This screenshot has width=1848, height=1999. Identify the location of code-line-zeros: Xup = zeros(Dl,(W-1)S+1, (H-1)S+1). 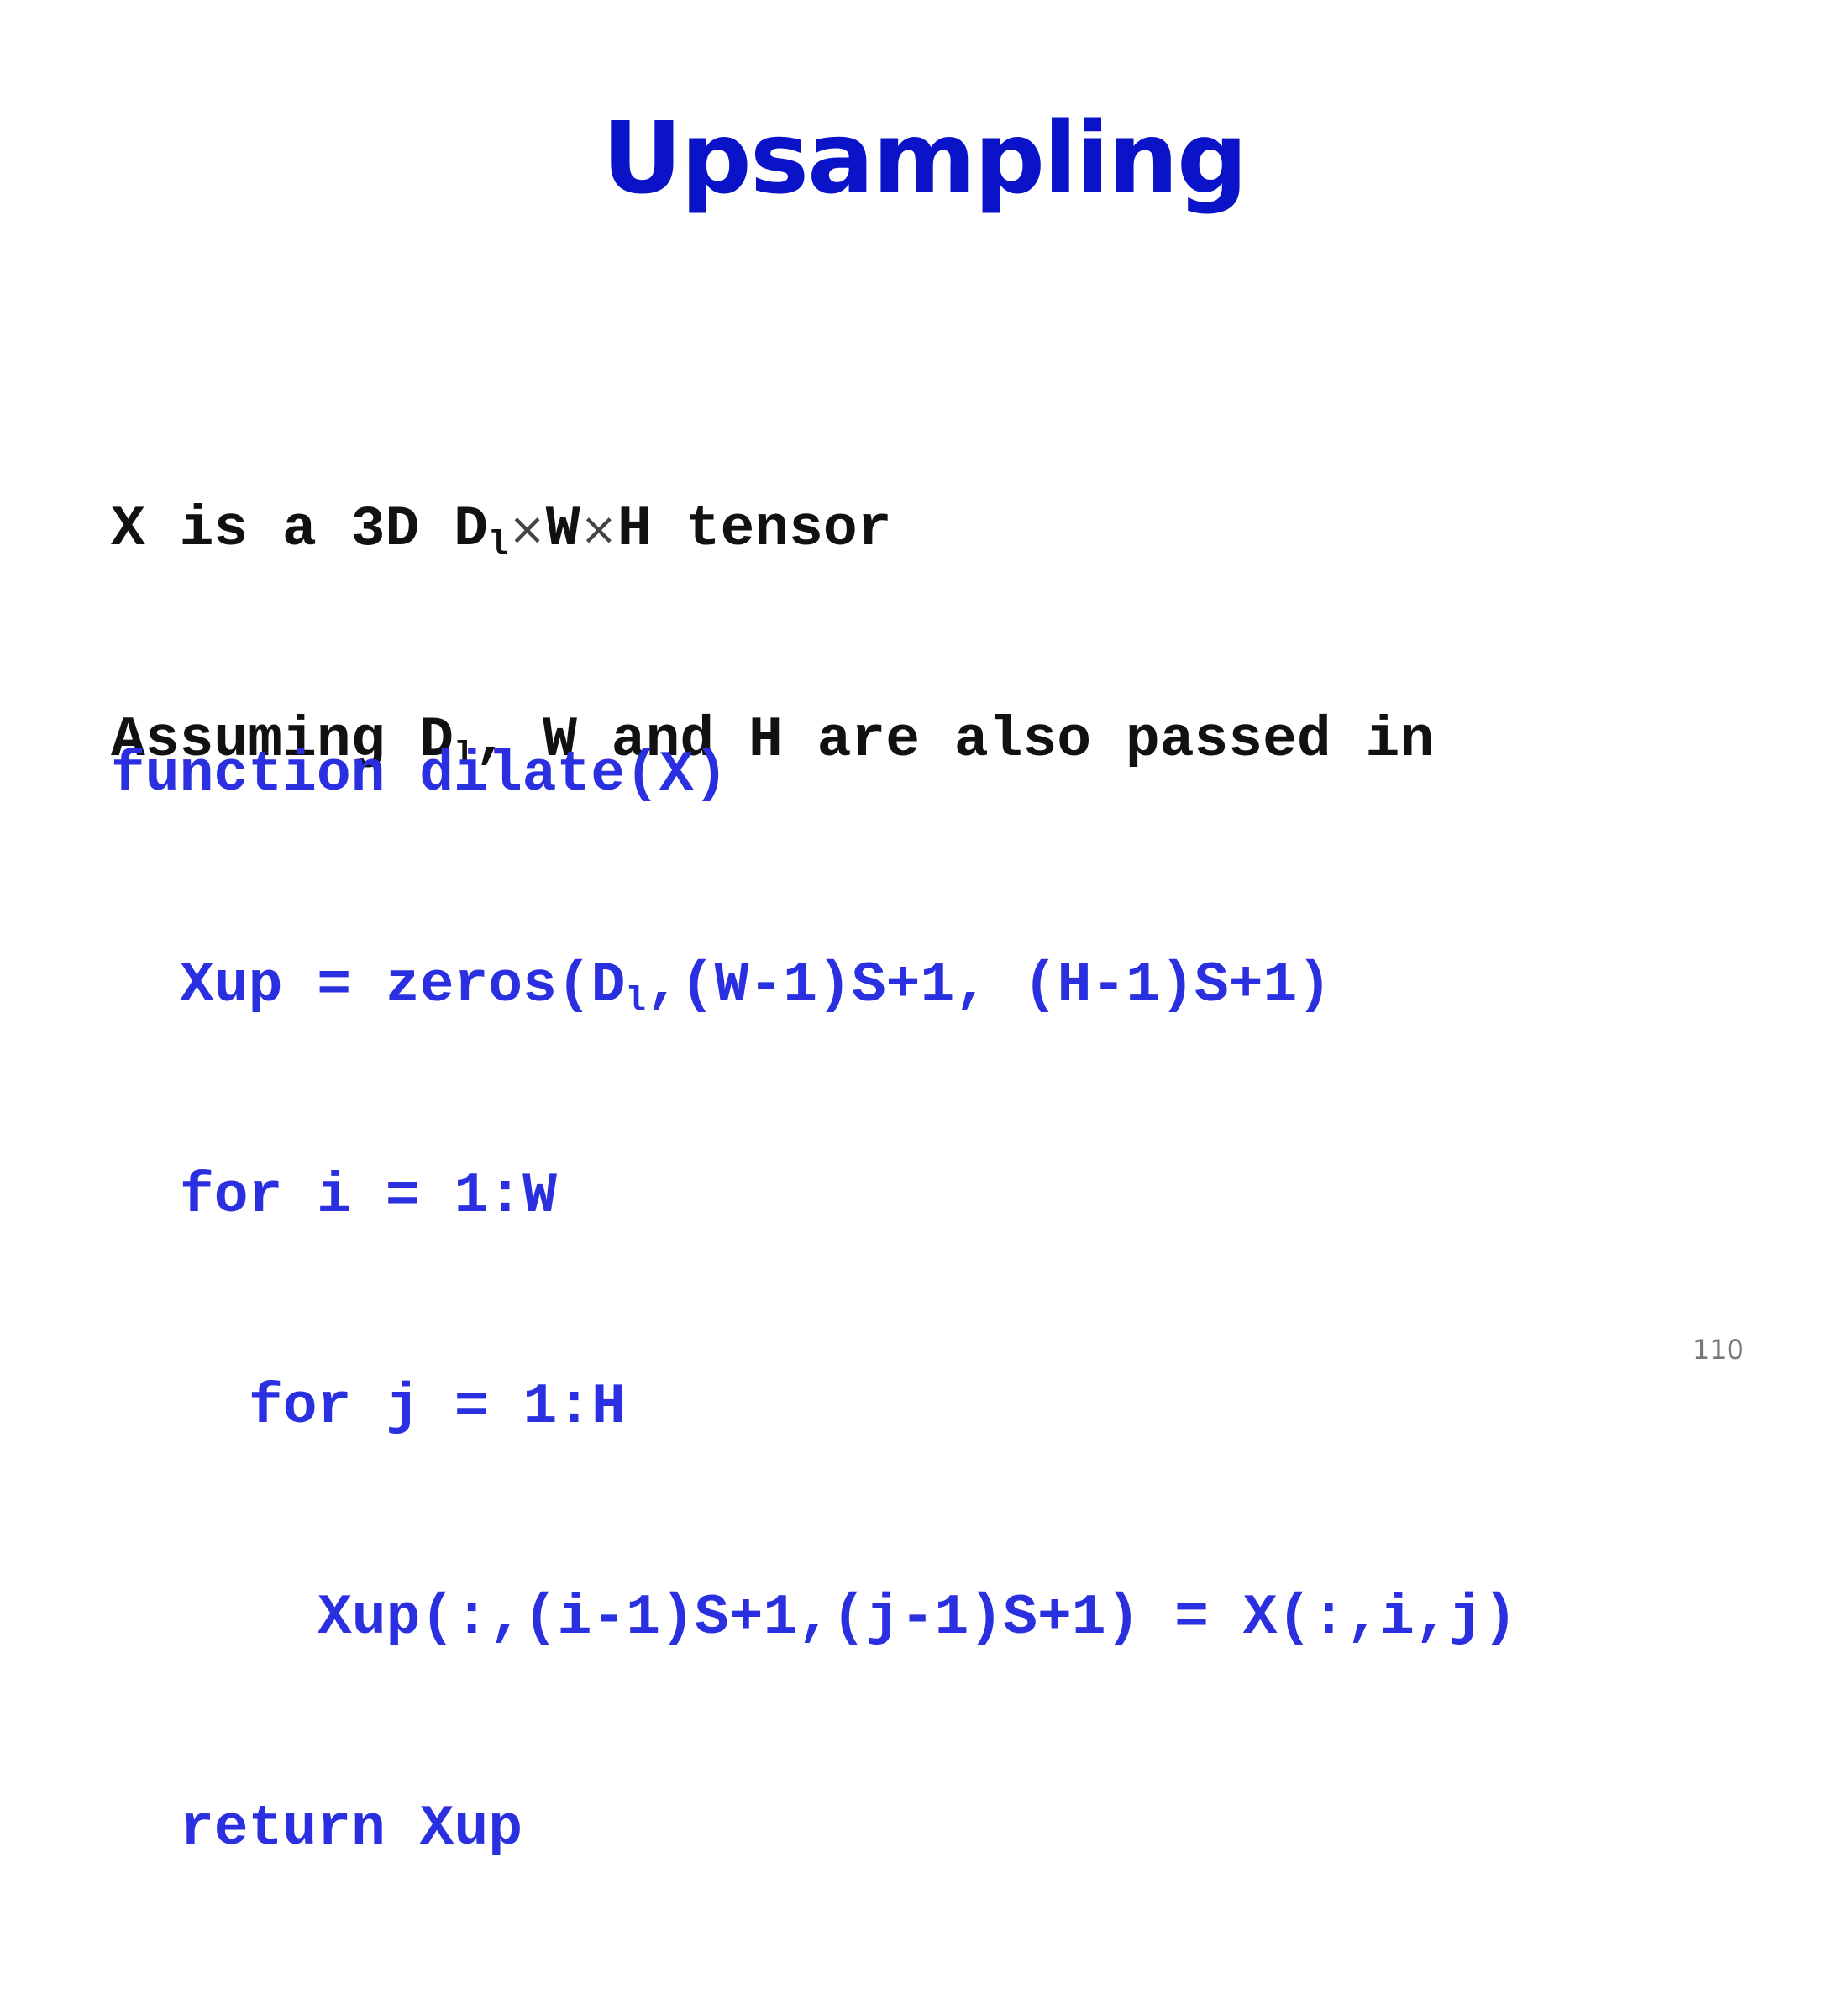
(814, 985).